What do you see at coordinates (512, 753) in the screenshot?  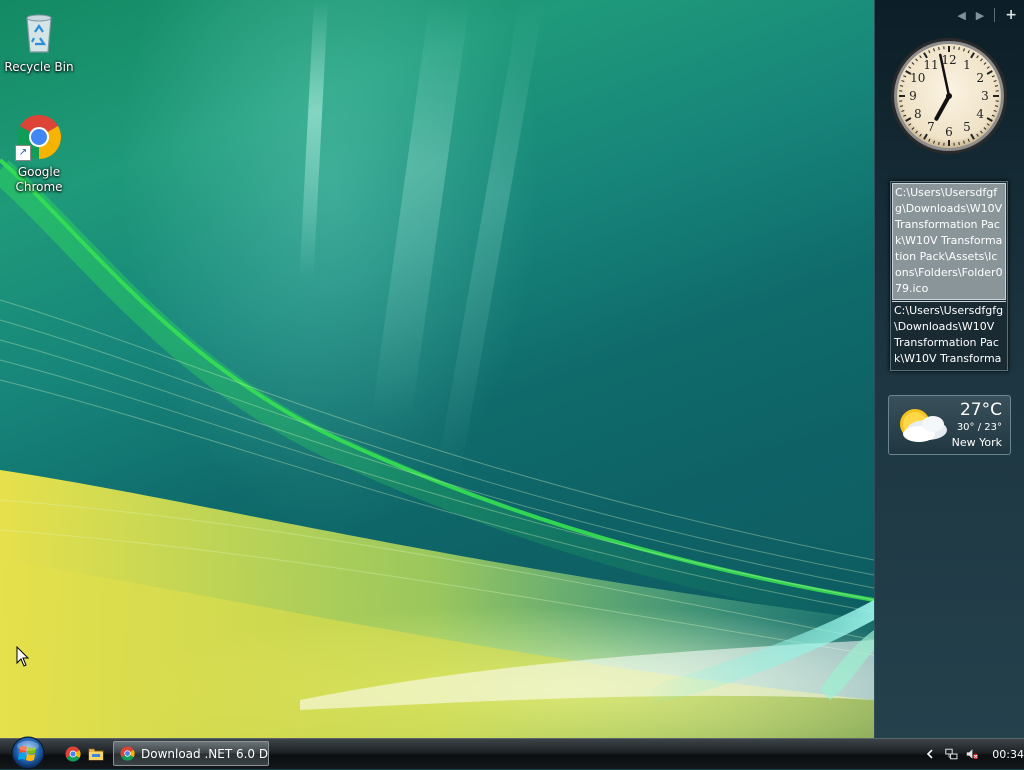 I see `taskbar: Download .NET 6.0 D... 00:34` at bounding box center [512, 753].